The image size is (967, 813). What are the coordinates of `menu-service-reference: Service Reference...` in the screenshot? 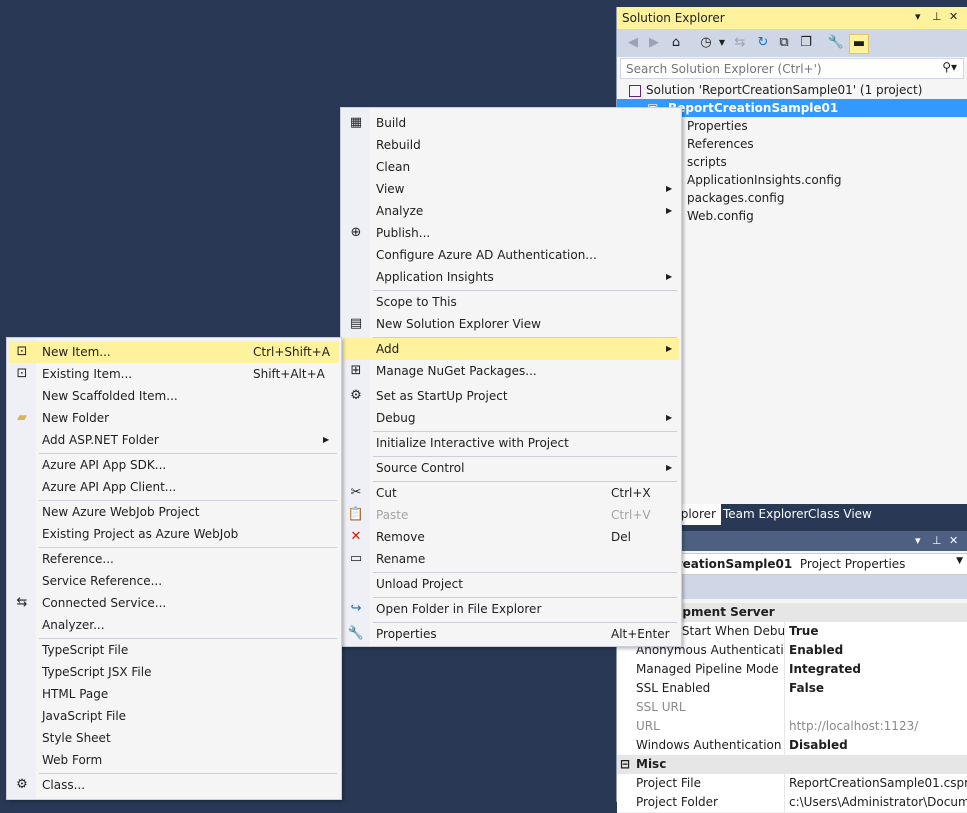 It's located at (174, 581).